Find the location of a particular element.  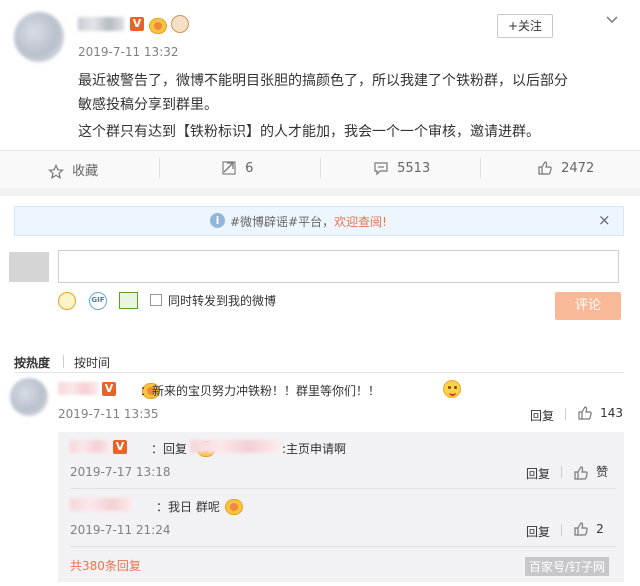

reply-like-count: 2 is located at coordinates (600, 528).